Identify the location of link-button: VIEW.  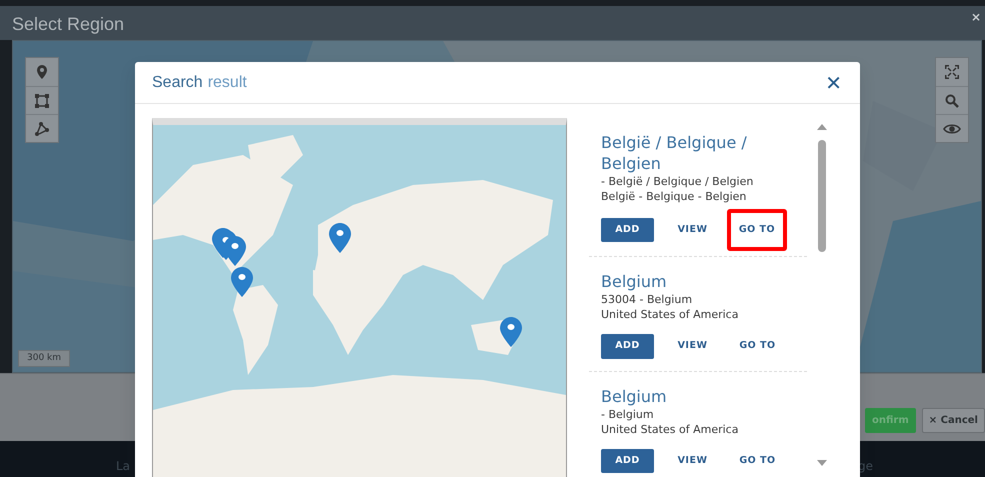
(692, 460).